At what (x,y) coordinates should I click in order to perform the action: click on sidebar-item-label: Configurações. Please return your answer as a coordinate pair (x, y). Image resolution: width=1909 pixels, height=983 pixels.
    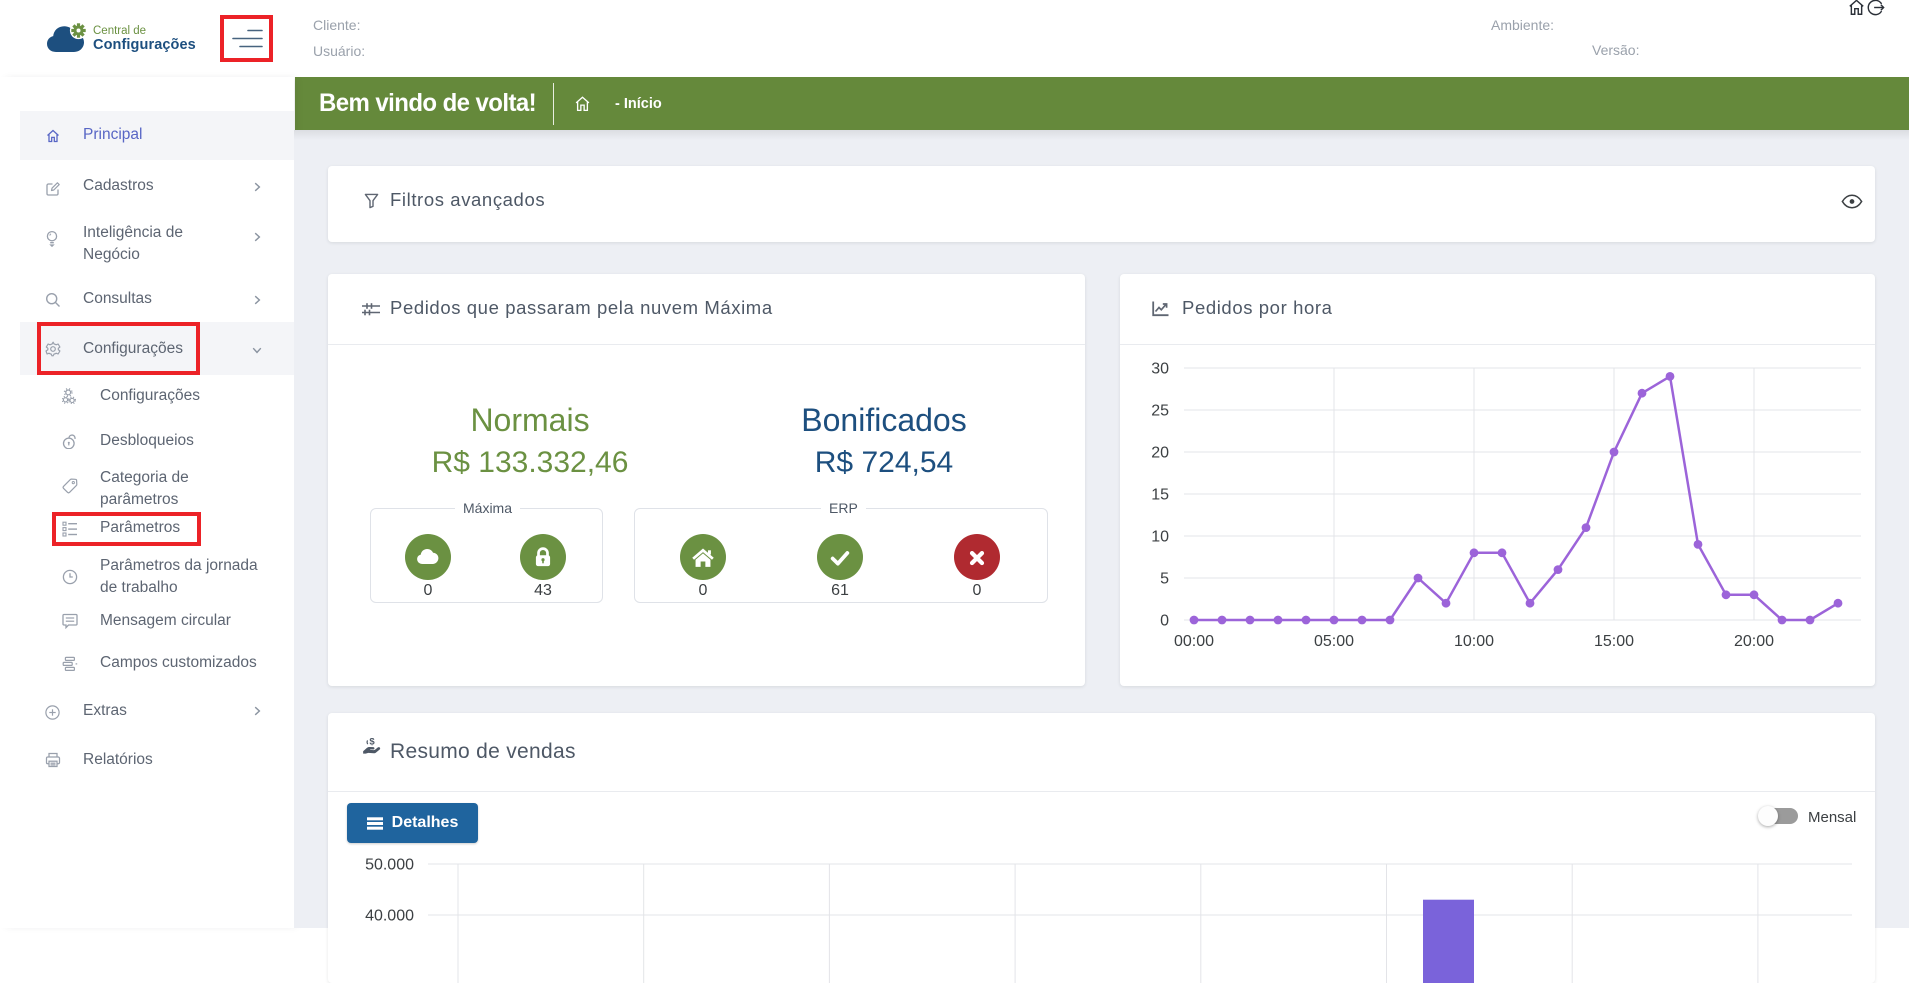
    Looking at the image, I should click on (133, 348).